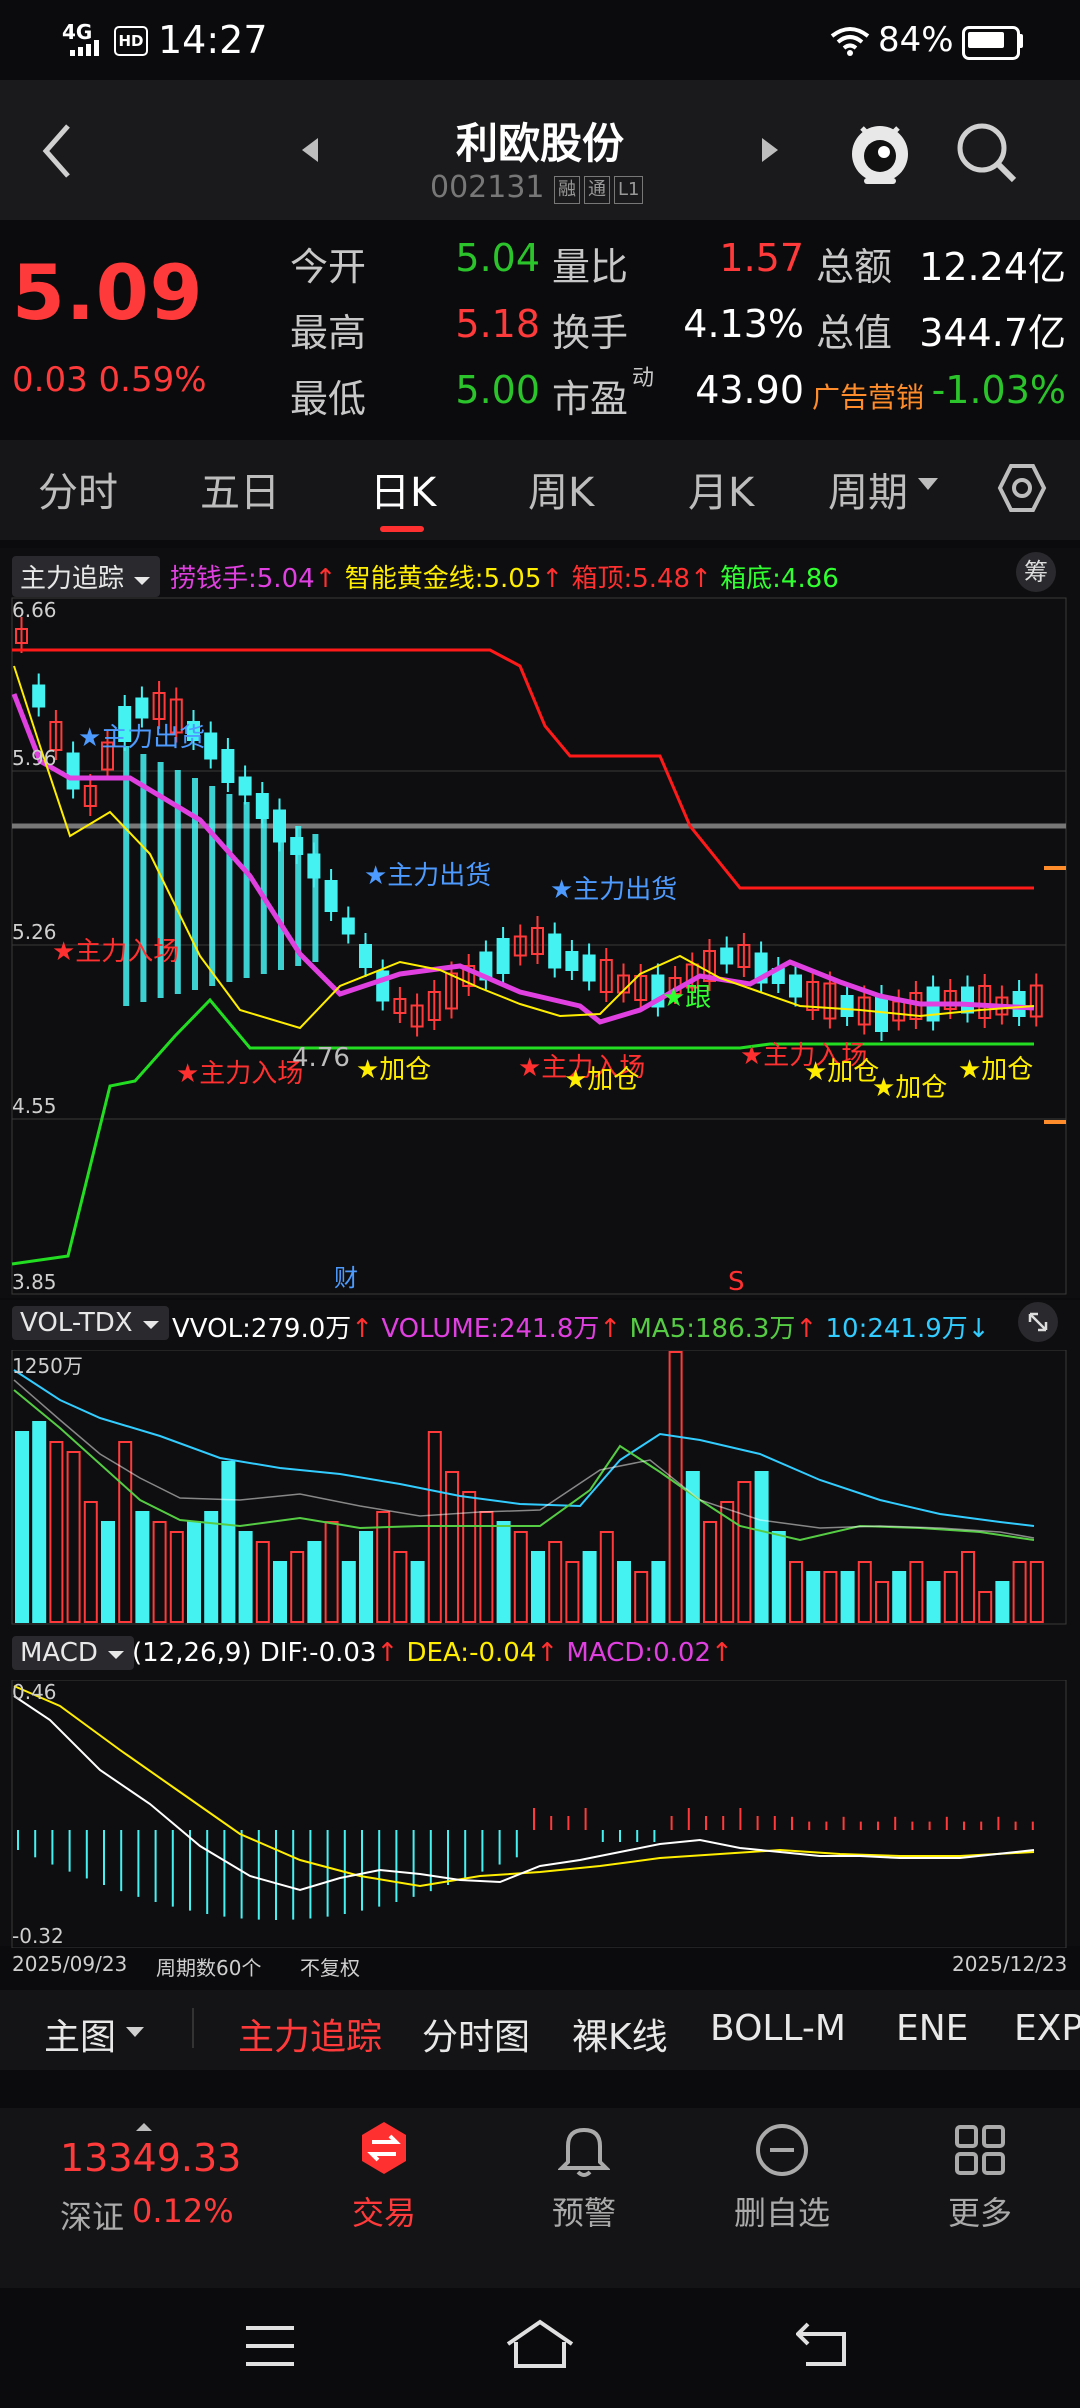  I want to click on volume-chart, so click(539, 1487).